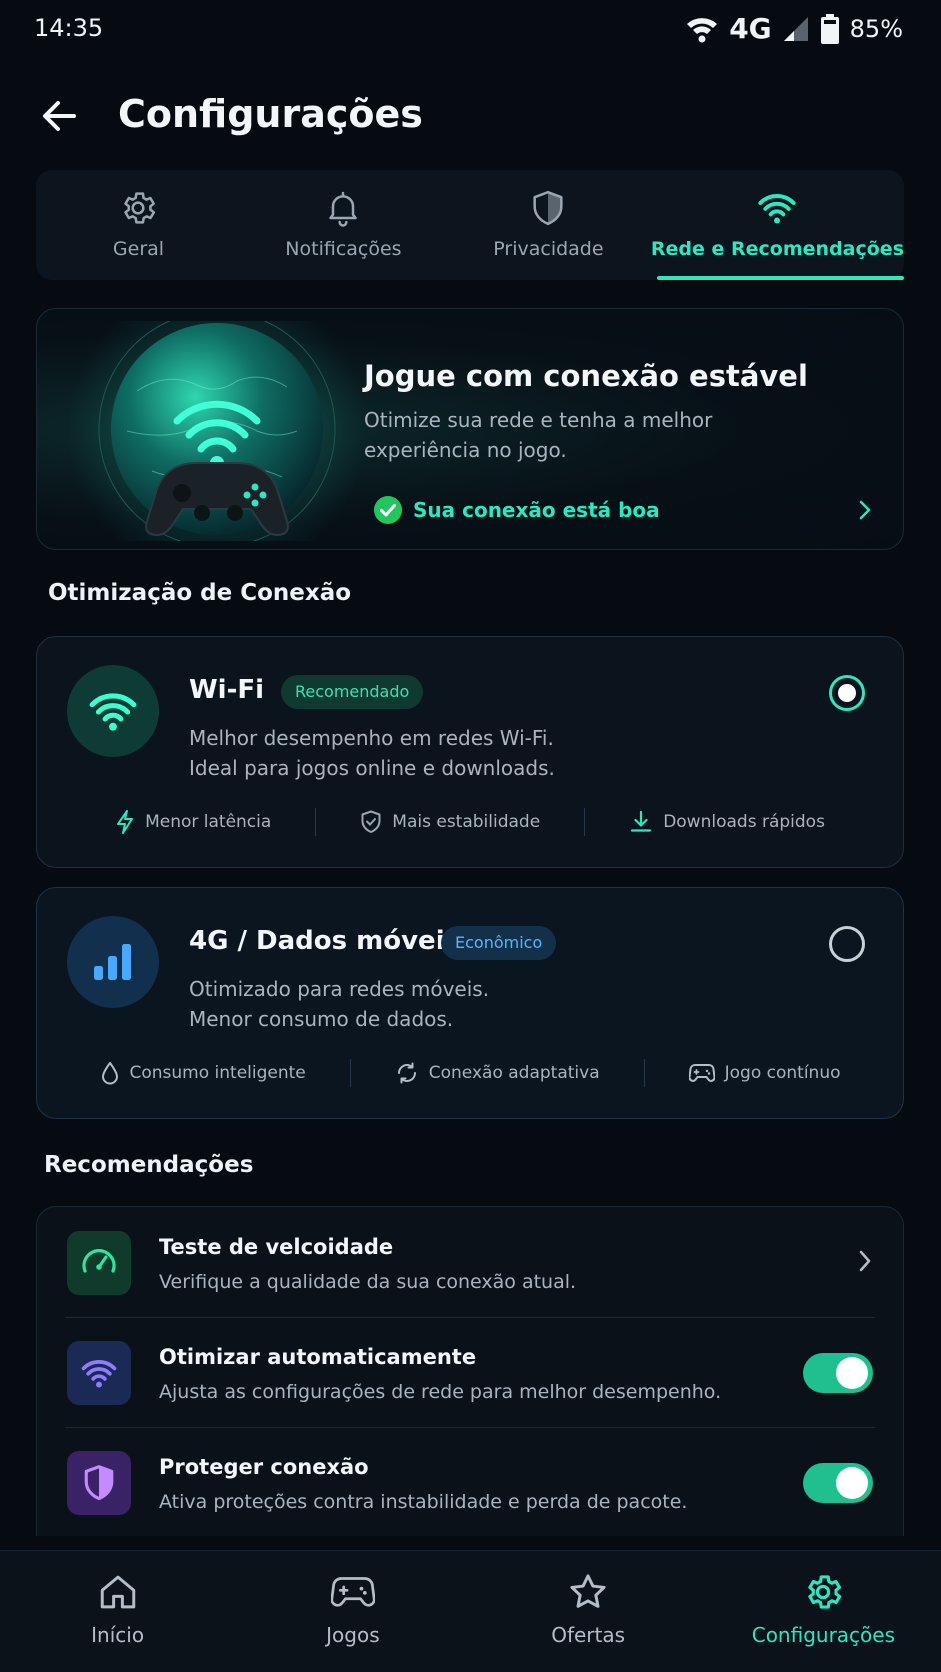  What do you see at coordinates (118, 1592) in the screenshot?
I see `home-icon` at bounding box center [118, 1592].